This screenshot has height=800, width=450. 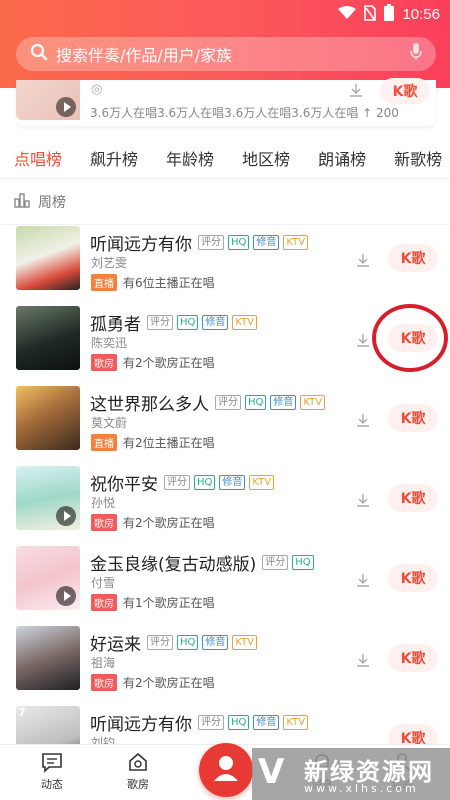 I want to click on song-artist: 孙悦, so click(x=103, y=503).